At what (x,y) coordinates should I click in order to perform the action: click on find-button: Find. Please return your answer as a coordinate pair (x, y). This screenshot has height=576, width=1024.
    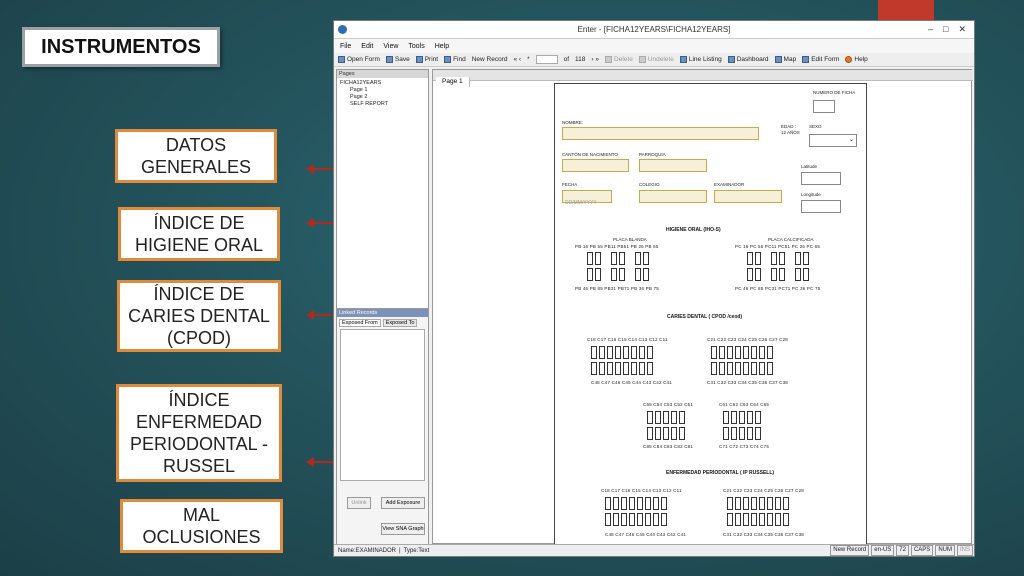
    Looking at the image, I should click on (455, 59).